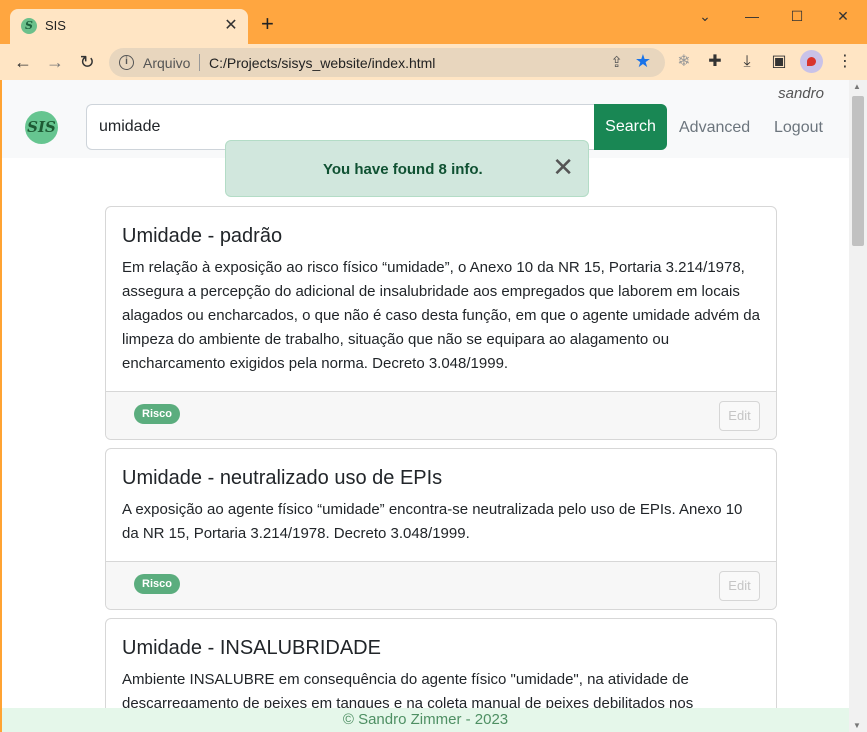 The image size is (867, 732). I want to click on puzzle-icon: ✚, so click(715, 62).